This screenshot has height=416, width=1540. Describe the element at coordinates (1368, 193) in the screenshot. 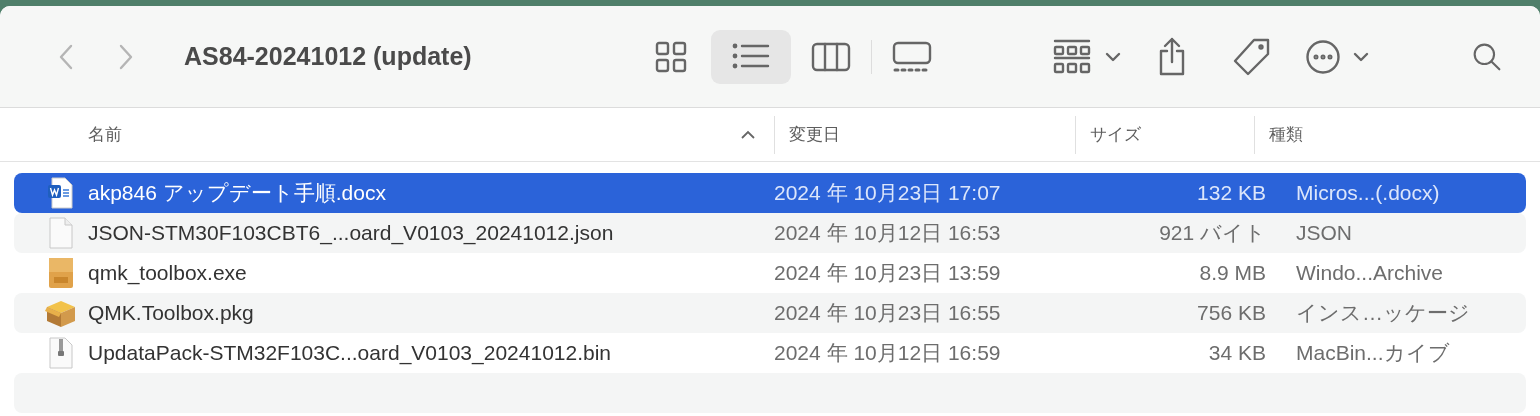

I see `file-type: Micros...(.docx)` at that location.